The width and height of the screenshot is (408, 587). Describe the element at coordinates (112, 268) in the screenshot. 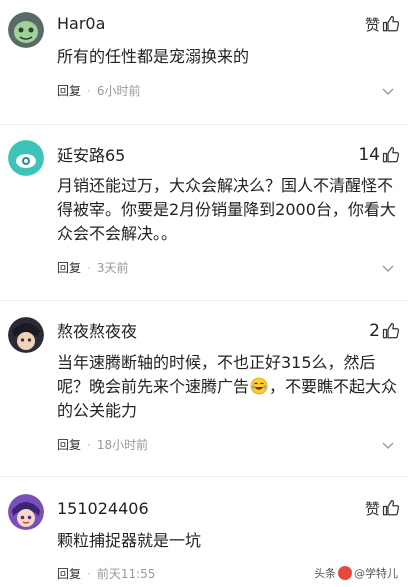

I see `timestamp: 3天前` at that location.